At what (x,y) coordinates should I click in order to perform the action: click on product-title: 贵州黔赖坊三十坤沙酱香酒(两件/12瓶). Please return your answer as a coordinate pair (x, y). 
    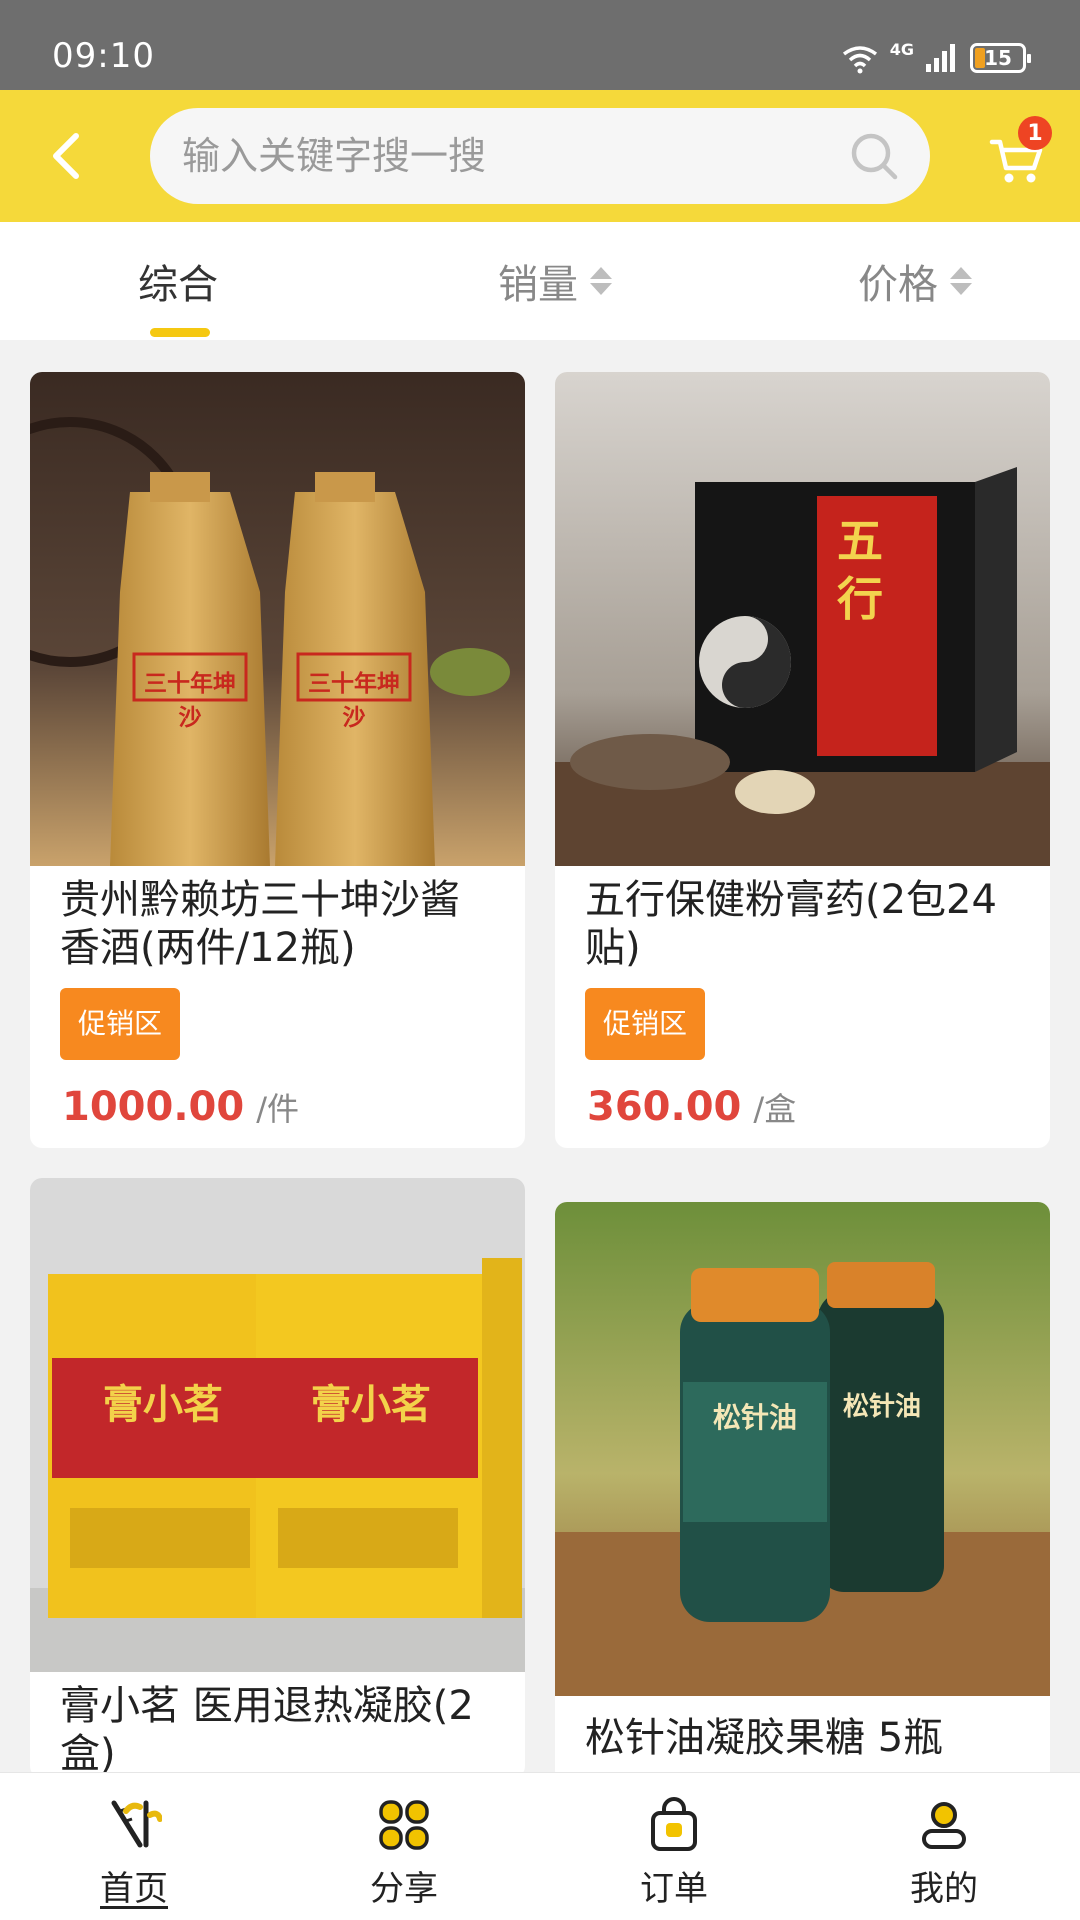
    Looking at the image, I should click on (277, 919).